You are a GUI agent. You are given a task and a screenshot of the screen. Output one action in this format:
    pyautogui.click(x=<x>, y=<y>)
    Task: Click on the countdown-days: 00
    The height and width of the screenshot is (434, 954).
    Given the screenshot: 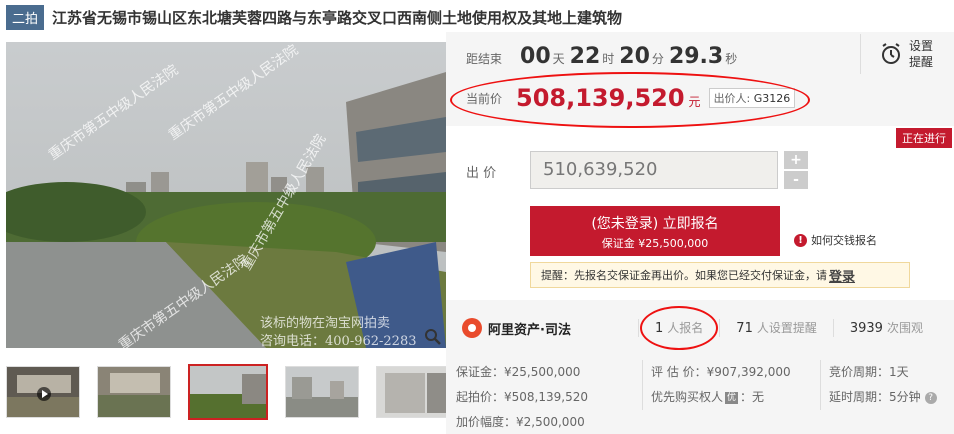 What is the action you would take?
    pyautogui.click(x=535, y=56)
    